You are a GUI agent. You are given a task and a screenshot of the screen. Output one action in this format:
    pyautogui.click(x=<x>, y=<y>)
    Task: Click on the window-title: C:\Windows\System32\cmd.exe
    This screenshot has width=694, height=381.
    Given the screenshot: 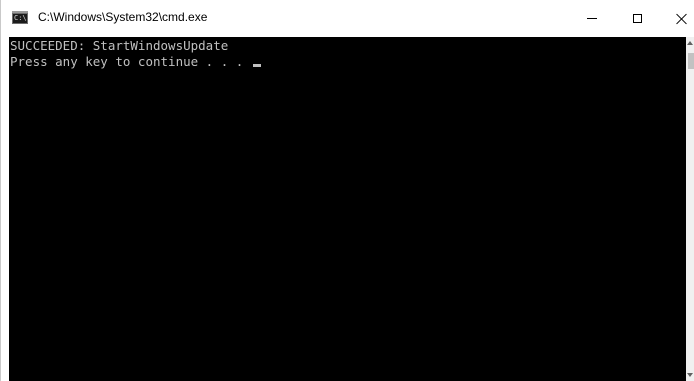 What is the action you would take?
    pyautogui.click(x=123, y=17)
    